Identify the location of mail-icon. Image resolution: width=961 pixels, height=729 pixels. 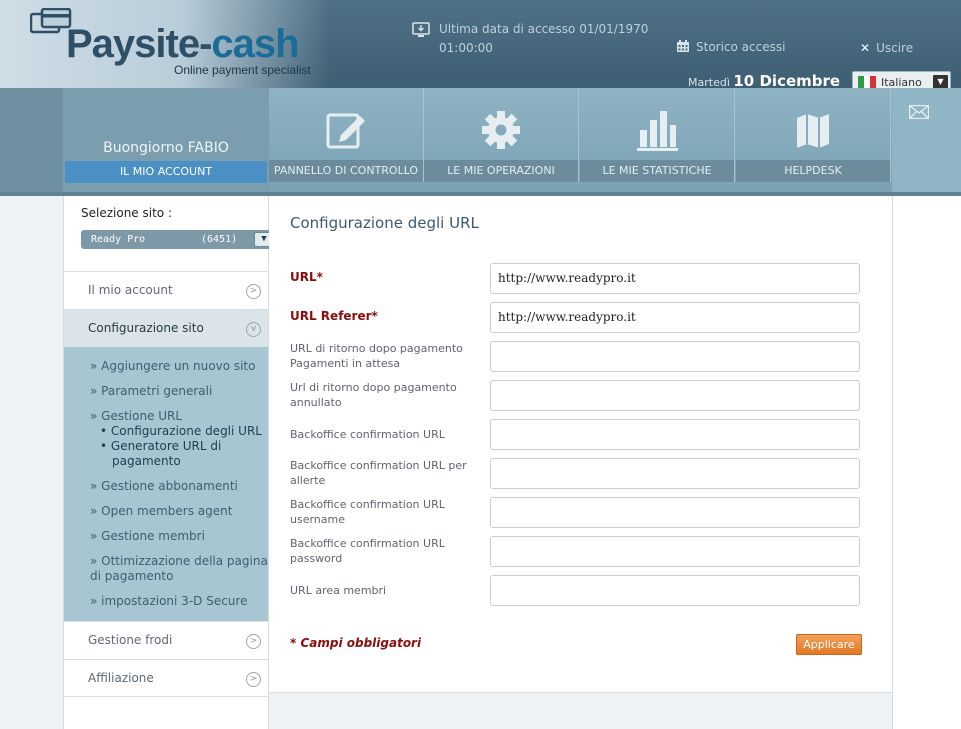
(919, 112).